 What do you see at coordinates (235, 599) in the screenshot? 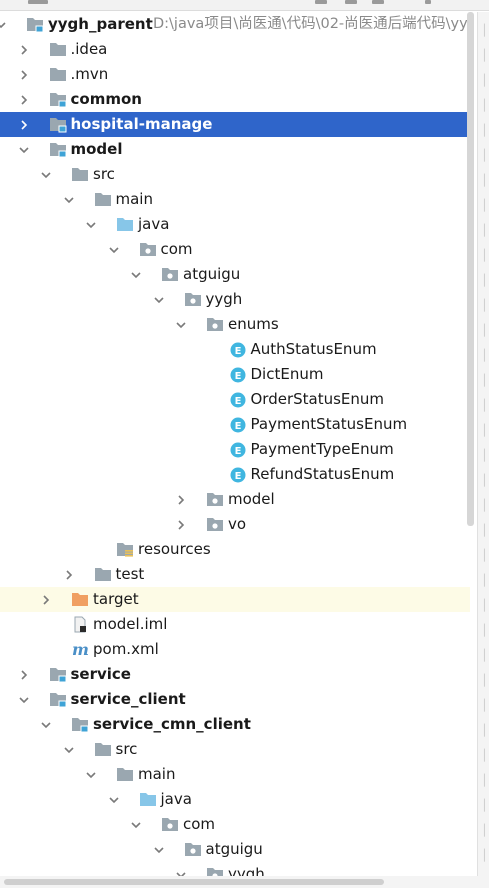
I see `tree-row-target: target` at bounding box center [235, 599].